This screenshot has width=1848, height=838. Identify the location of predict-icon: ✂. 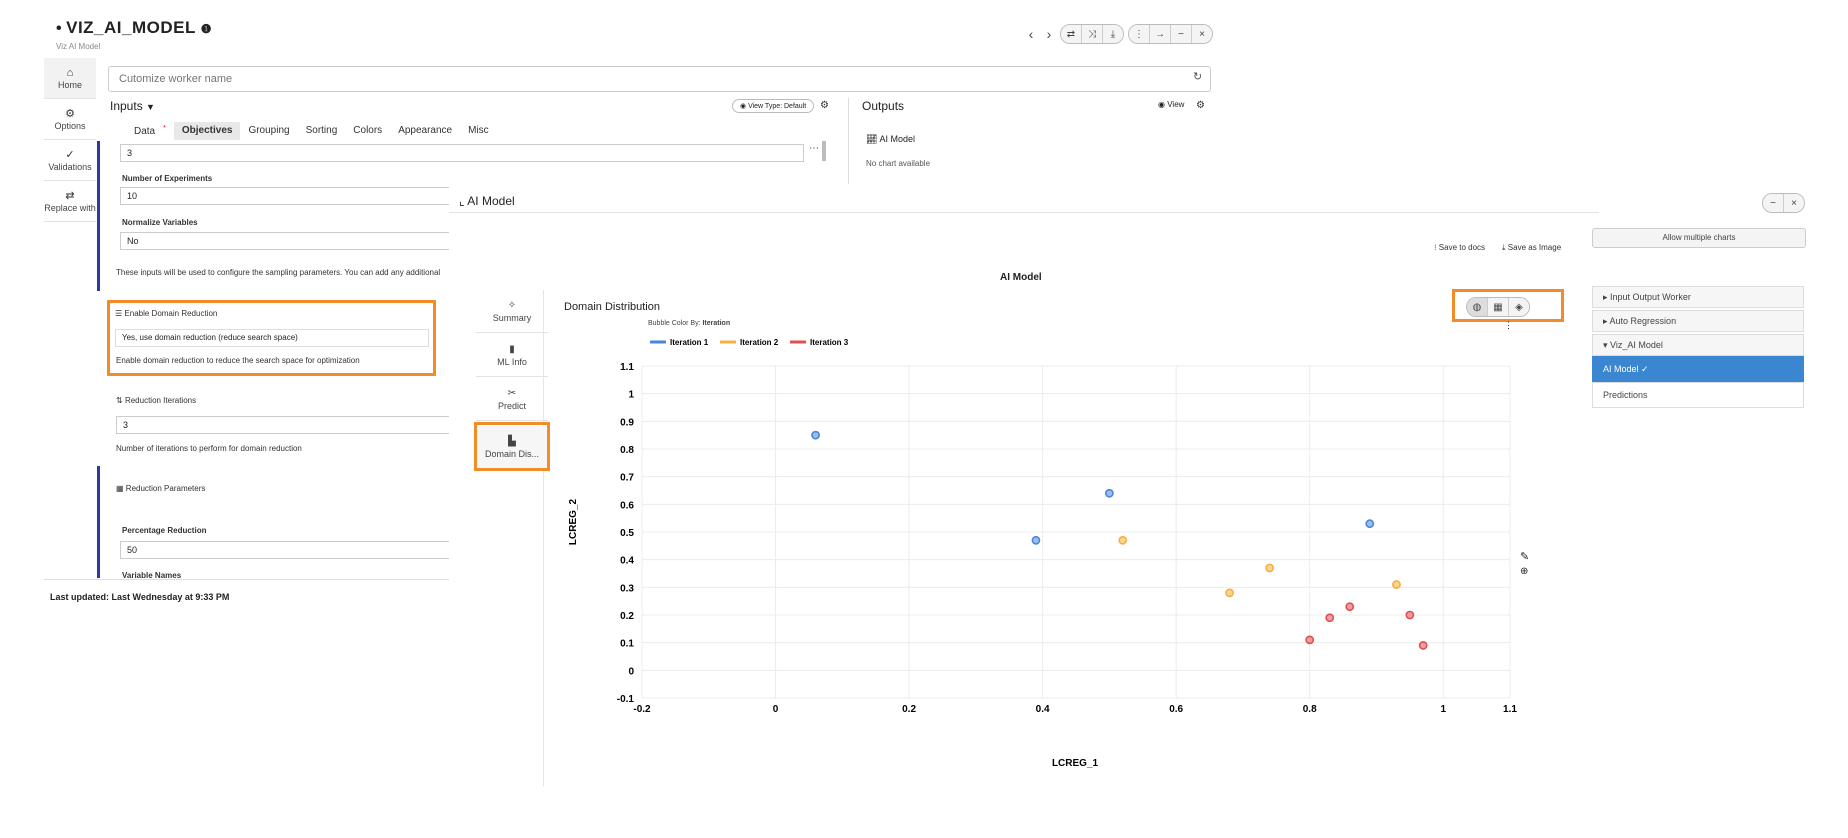
(512, 393).